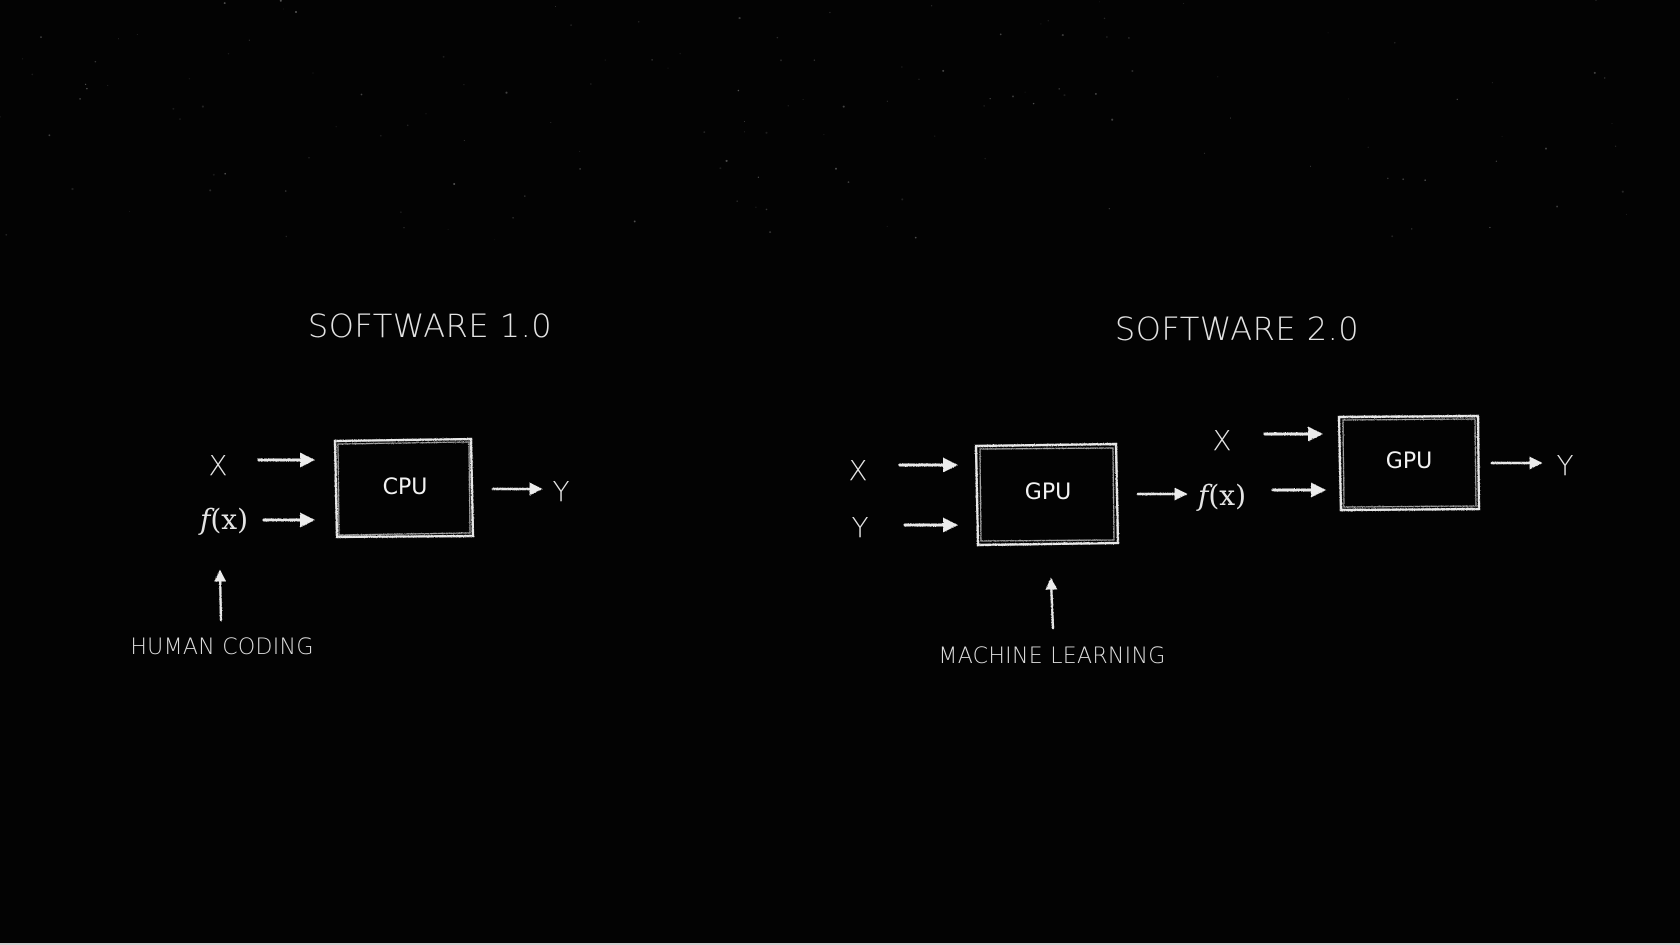 Image resolution: width=1680 pixels, height=945 pixels. Describe the element at coordinates (1565, 465) in the screenshot. I see `stage2-output-y-label: Y` at that location.